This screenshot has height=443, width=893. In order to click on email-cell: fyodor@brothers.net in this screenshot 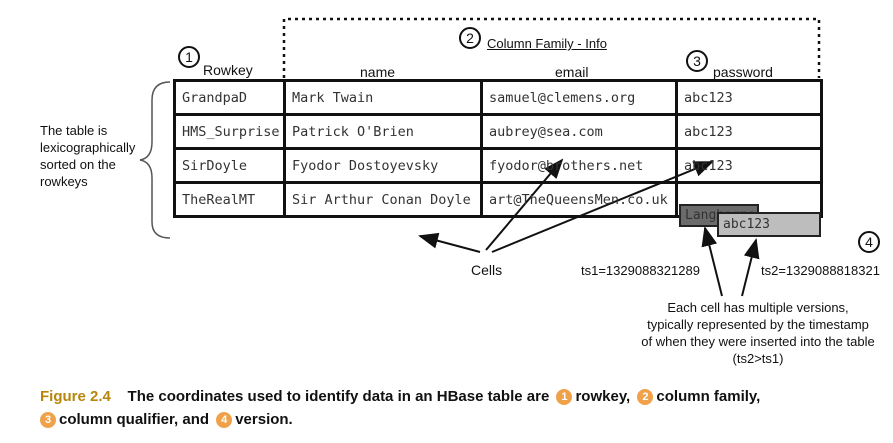, I will do `click(579, 165)`.